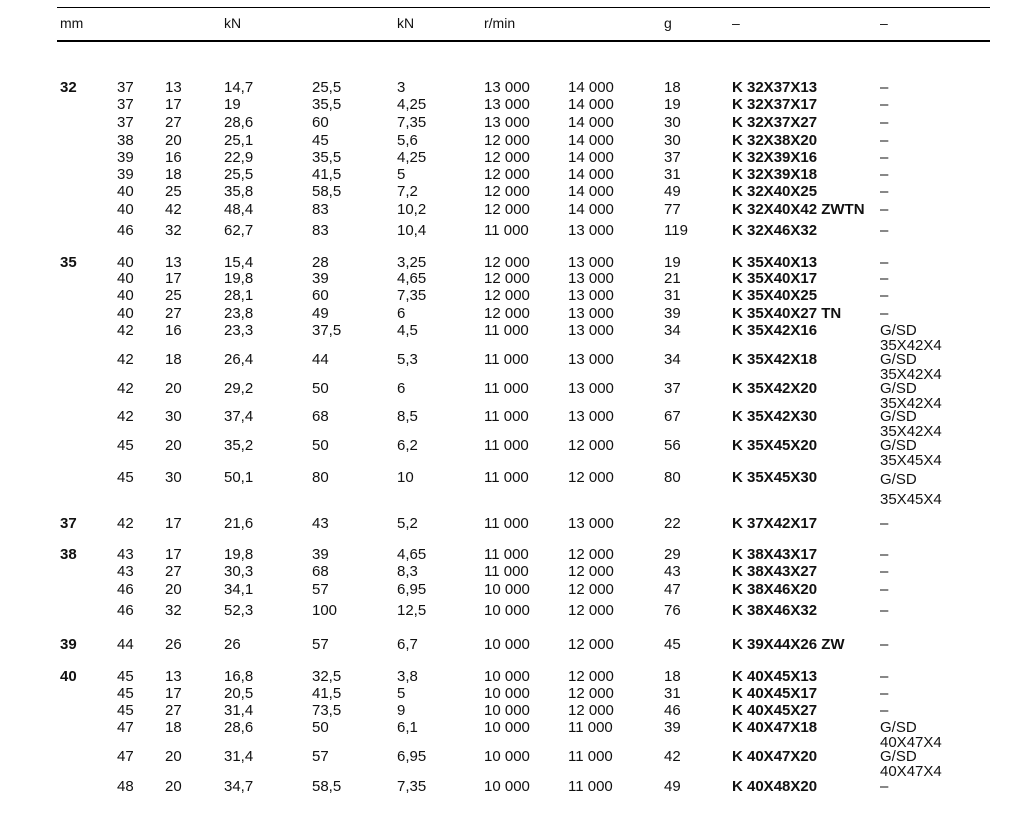  I want to click on mass-cell: 31, so click(672, 295).